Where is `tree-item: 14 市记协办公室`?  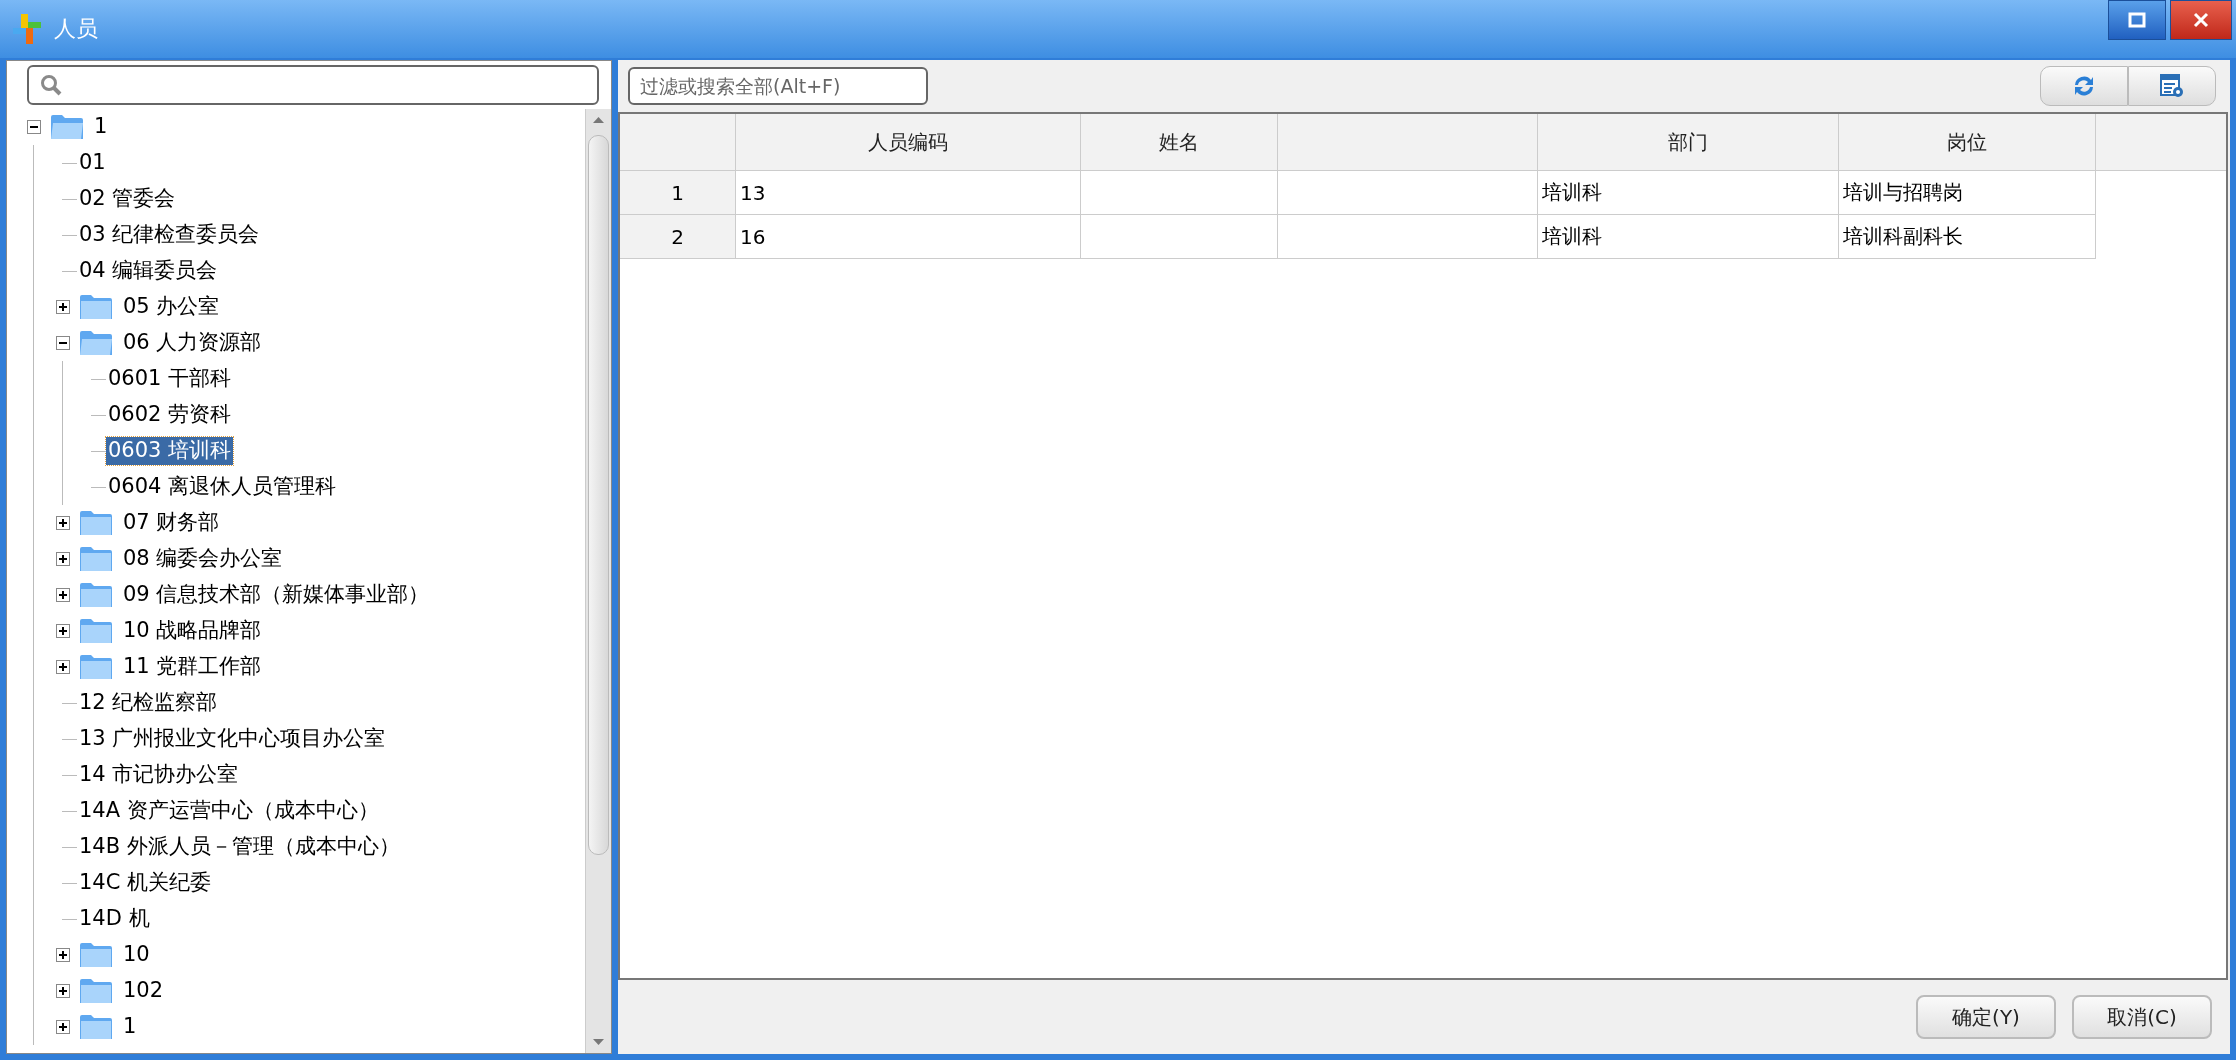 tree-item: 14 市记协办公室 is located at coordinates (159, 775).